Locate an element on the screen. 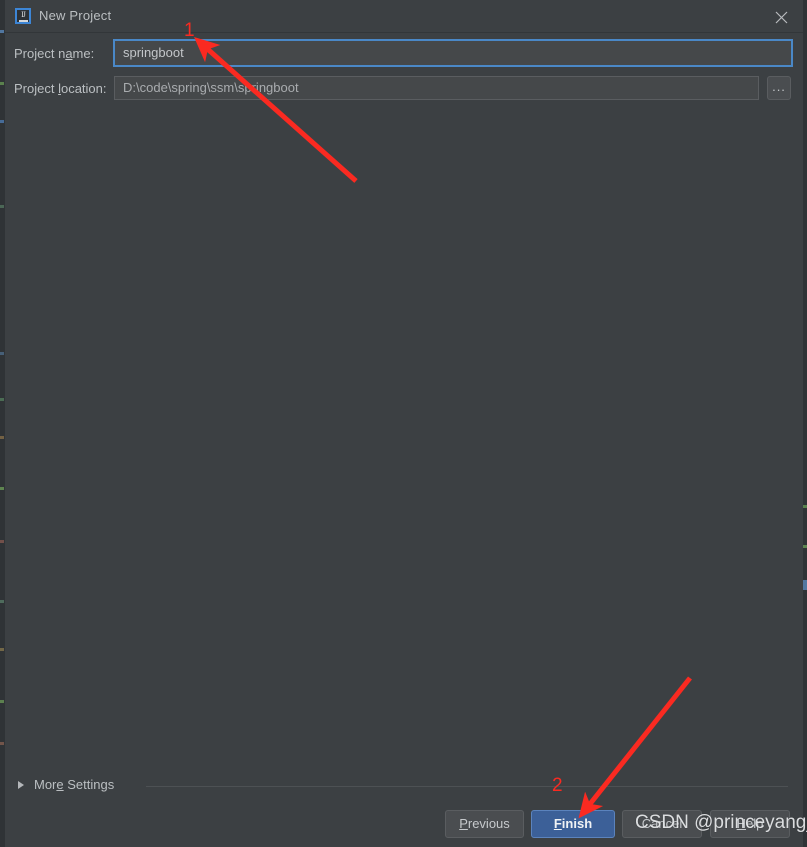 Image resolution: width=807 pixels, height=847 pixels. finish-button: Finish is located at coordinates (573, 824).